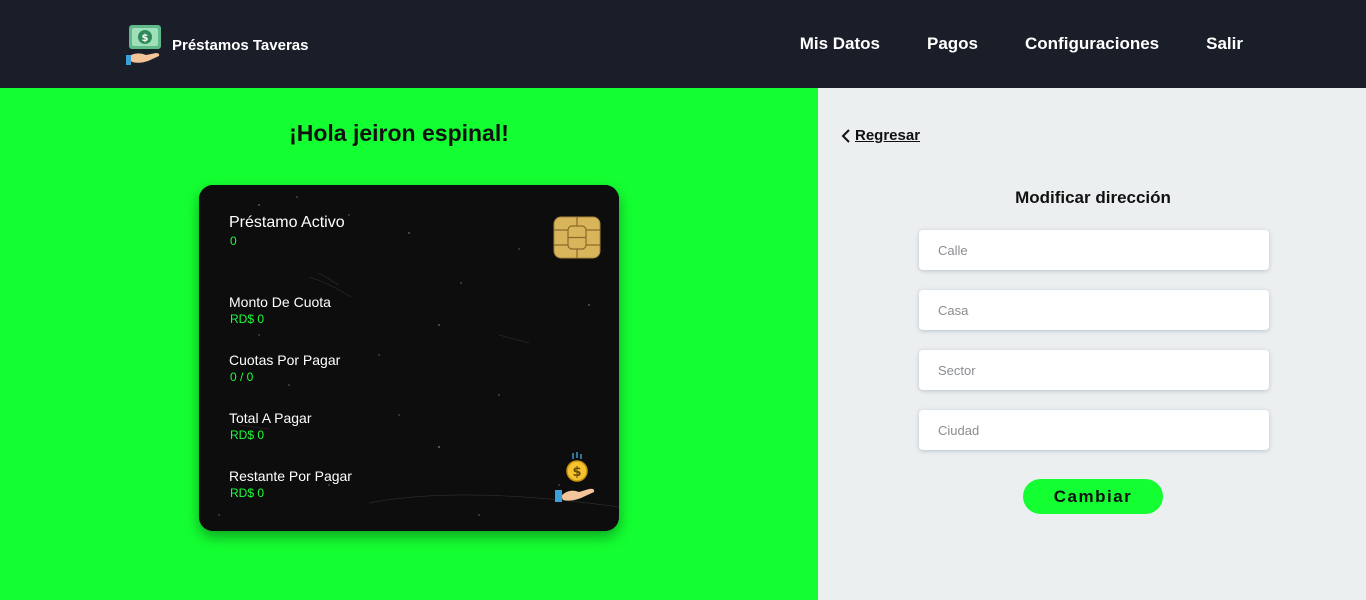  I want to click on ciudad-input, so click(1094, 430).